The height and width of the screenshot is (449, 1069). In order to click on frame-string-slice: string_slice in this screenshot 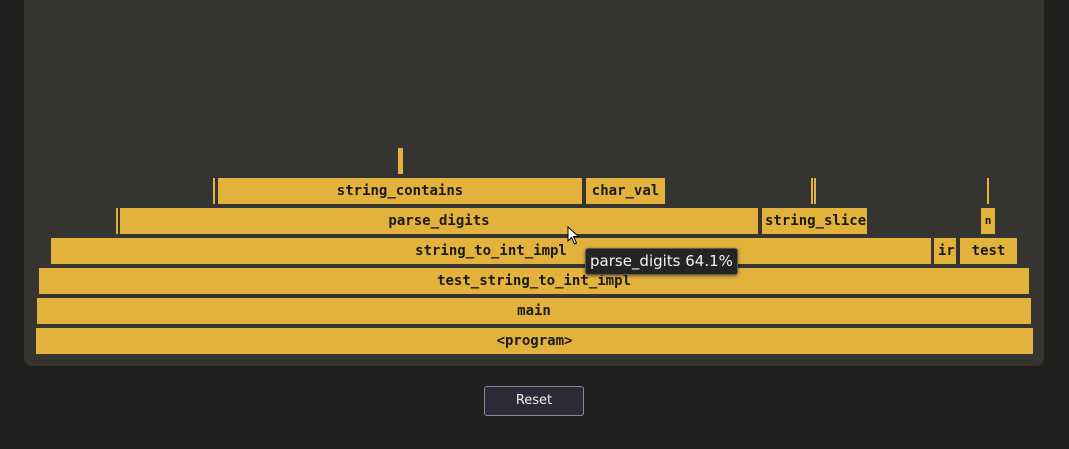, I will do `click(814, 221)`.